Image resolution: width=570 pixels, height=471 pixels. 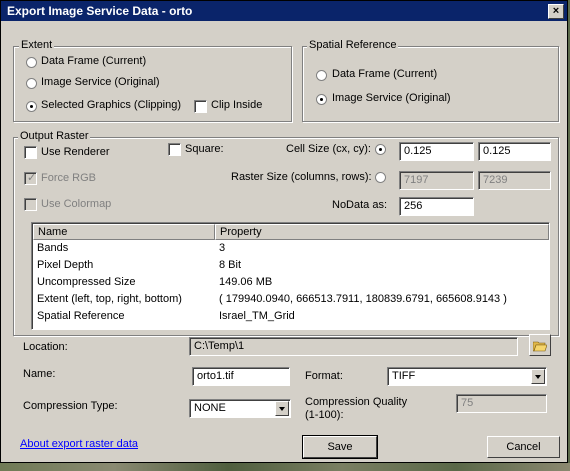 I want to click on format-select: TIFF, so click(x=467, y=376).